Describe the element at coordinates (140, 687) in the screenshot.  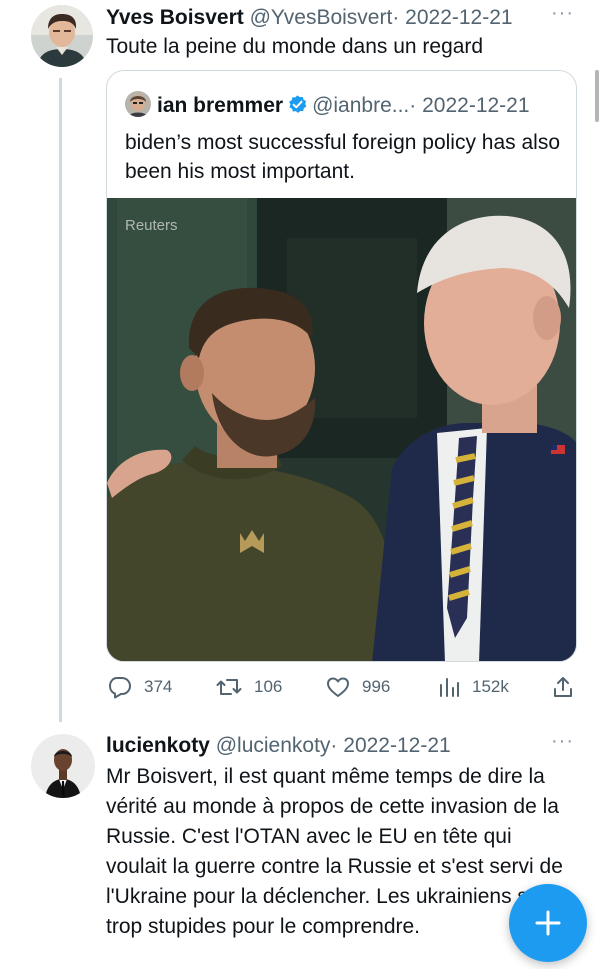
I see `reply-button: 374` at that location.